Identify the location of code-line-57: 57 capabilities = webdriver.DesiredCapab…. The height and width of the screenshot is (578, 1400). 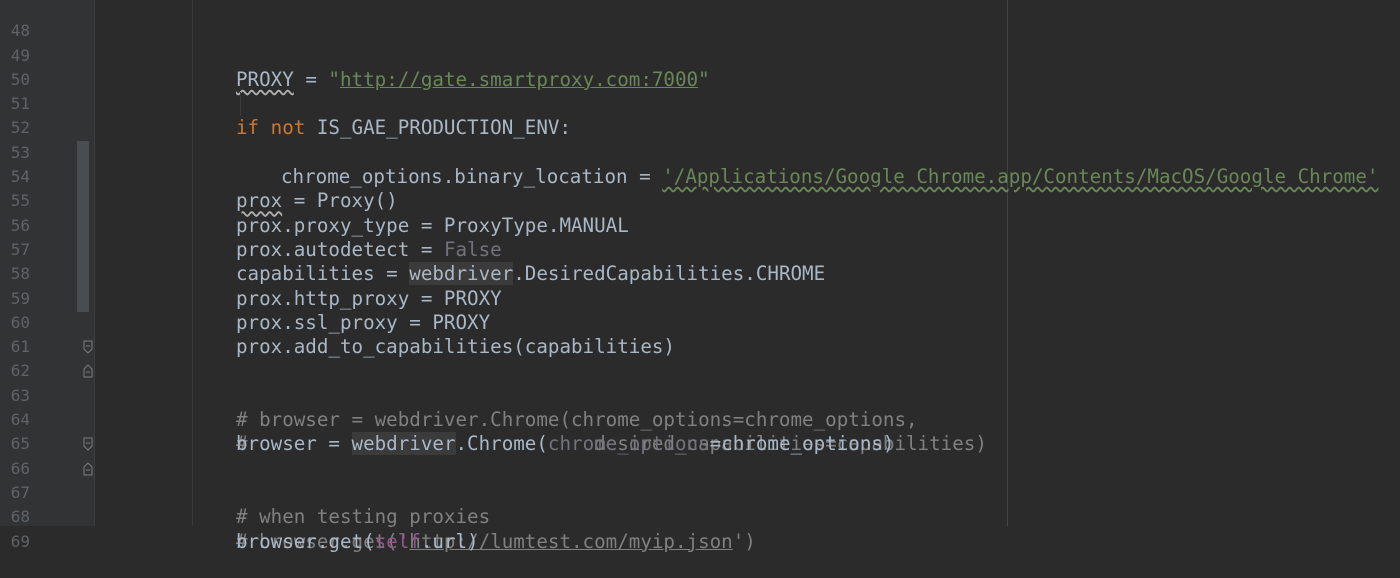
(700, 250).